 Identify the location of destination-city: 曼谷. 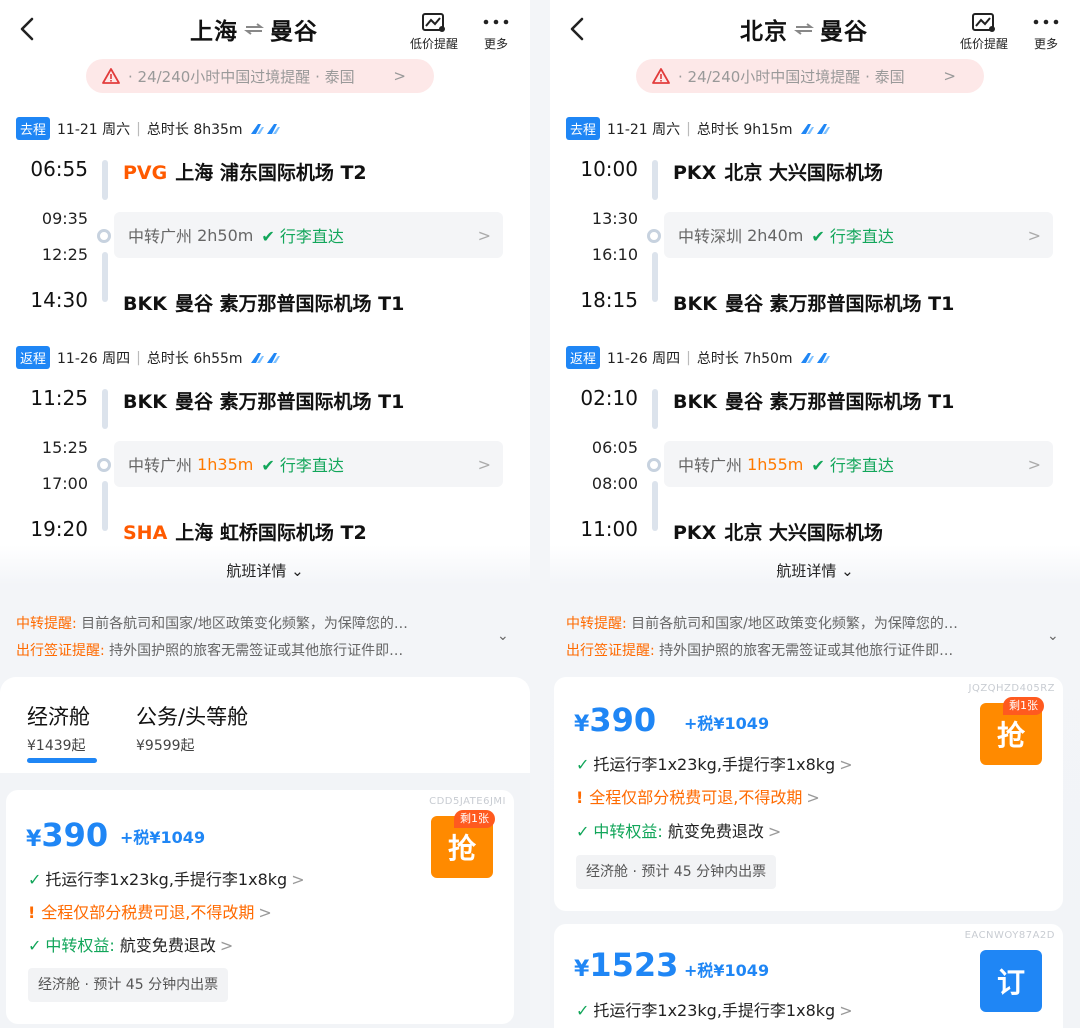
(294, 32).